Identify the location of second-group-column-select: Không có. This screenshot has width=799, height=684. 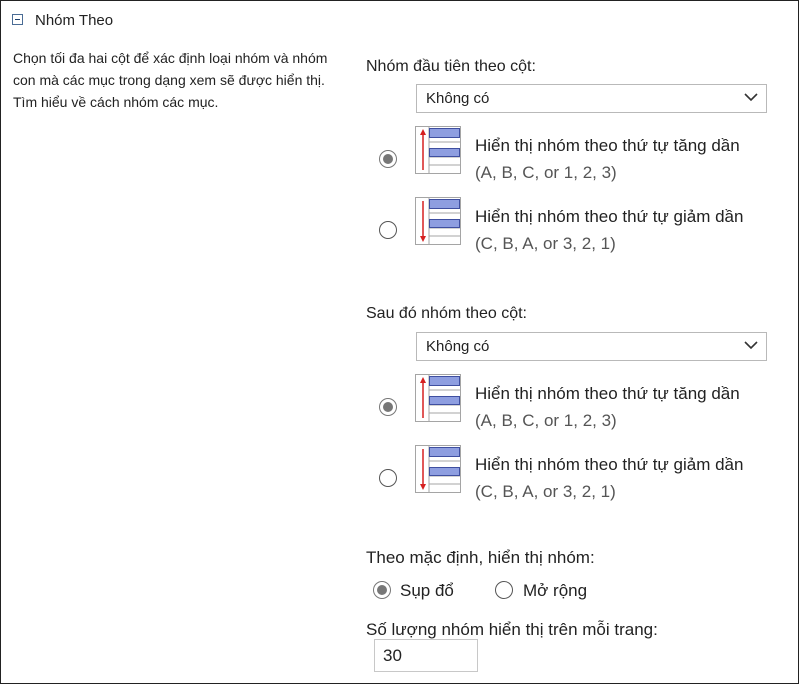
(591, 346).